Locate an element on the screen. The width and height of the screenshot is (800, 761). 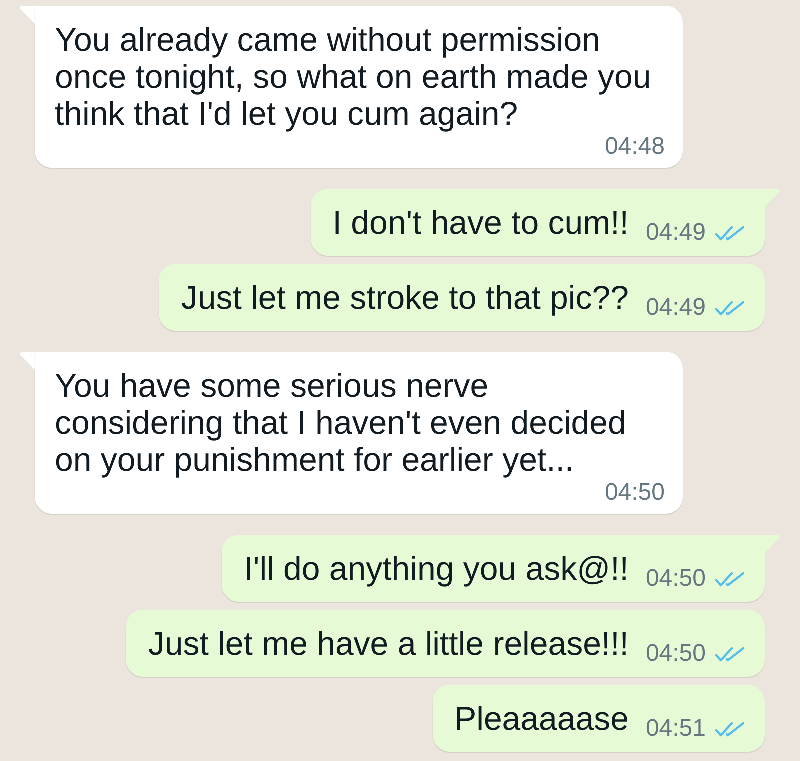
message-text: I'll do anything you ask@!! is located at coordinates (436, 568).